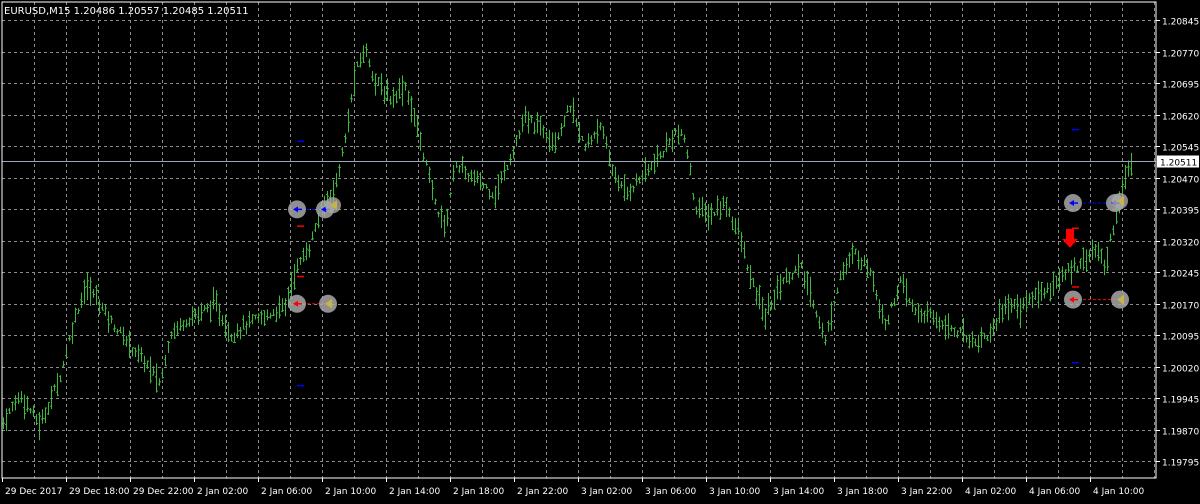 The width and height of the screenshot is (1200, 504). Describe the element at coordinates (1180, 244) in the screenshot. I see `y-tick-label: 1.20320` at that location.